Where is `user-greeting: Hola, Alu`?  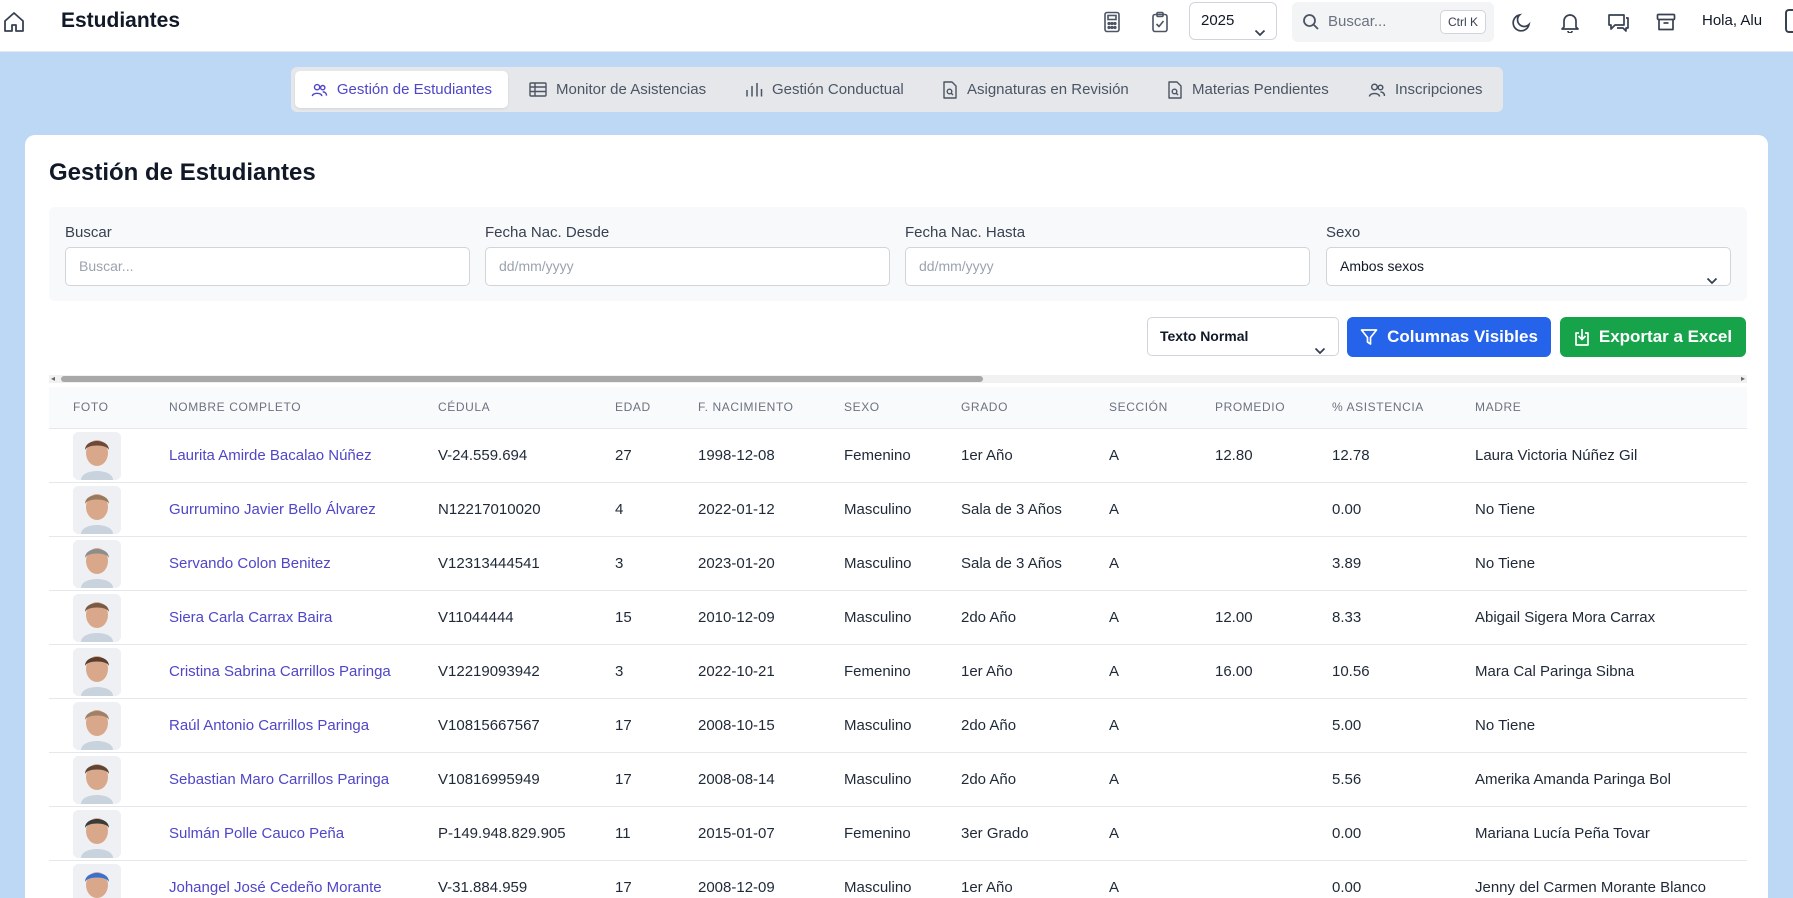 user-greeting: Hola, Alu is located at coordinates (1732, 20).